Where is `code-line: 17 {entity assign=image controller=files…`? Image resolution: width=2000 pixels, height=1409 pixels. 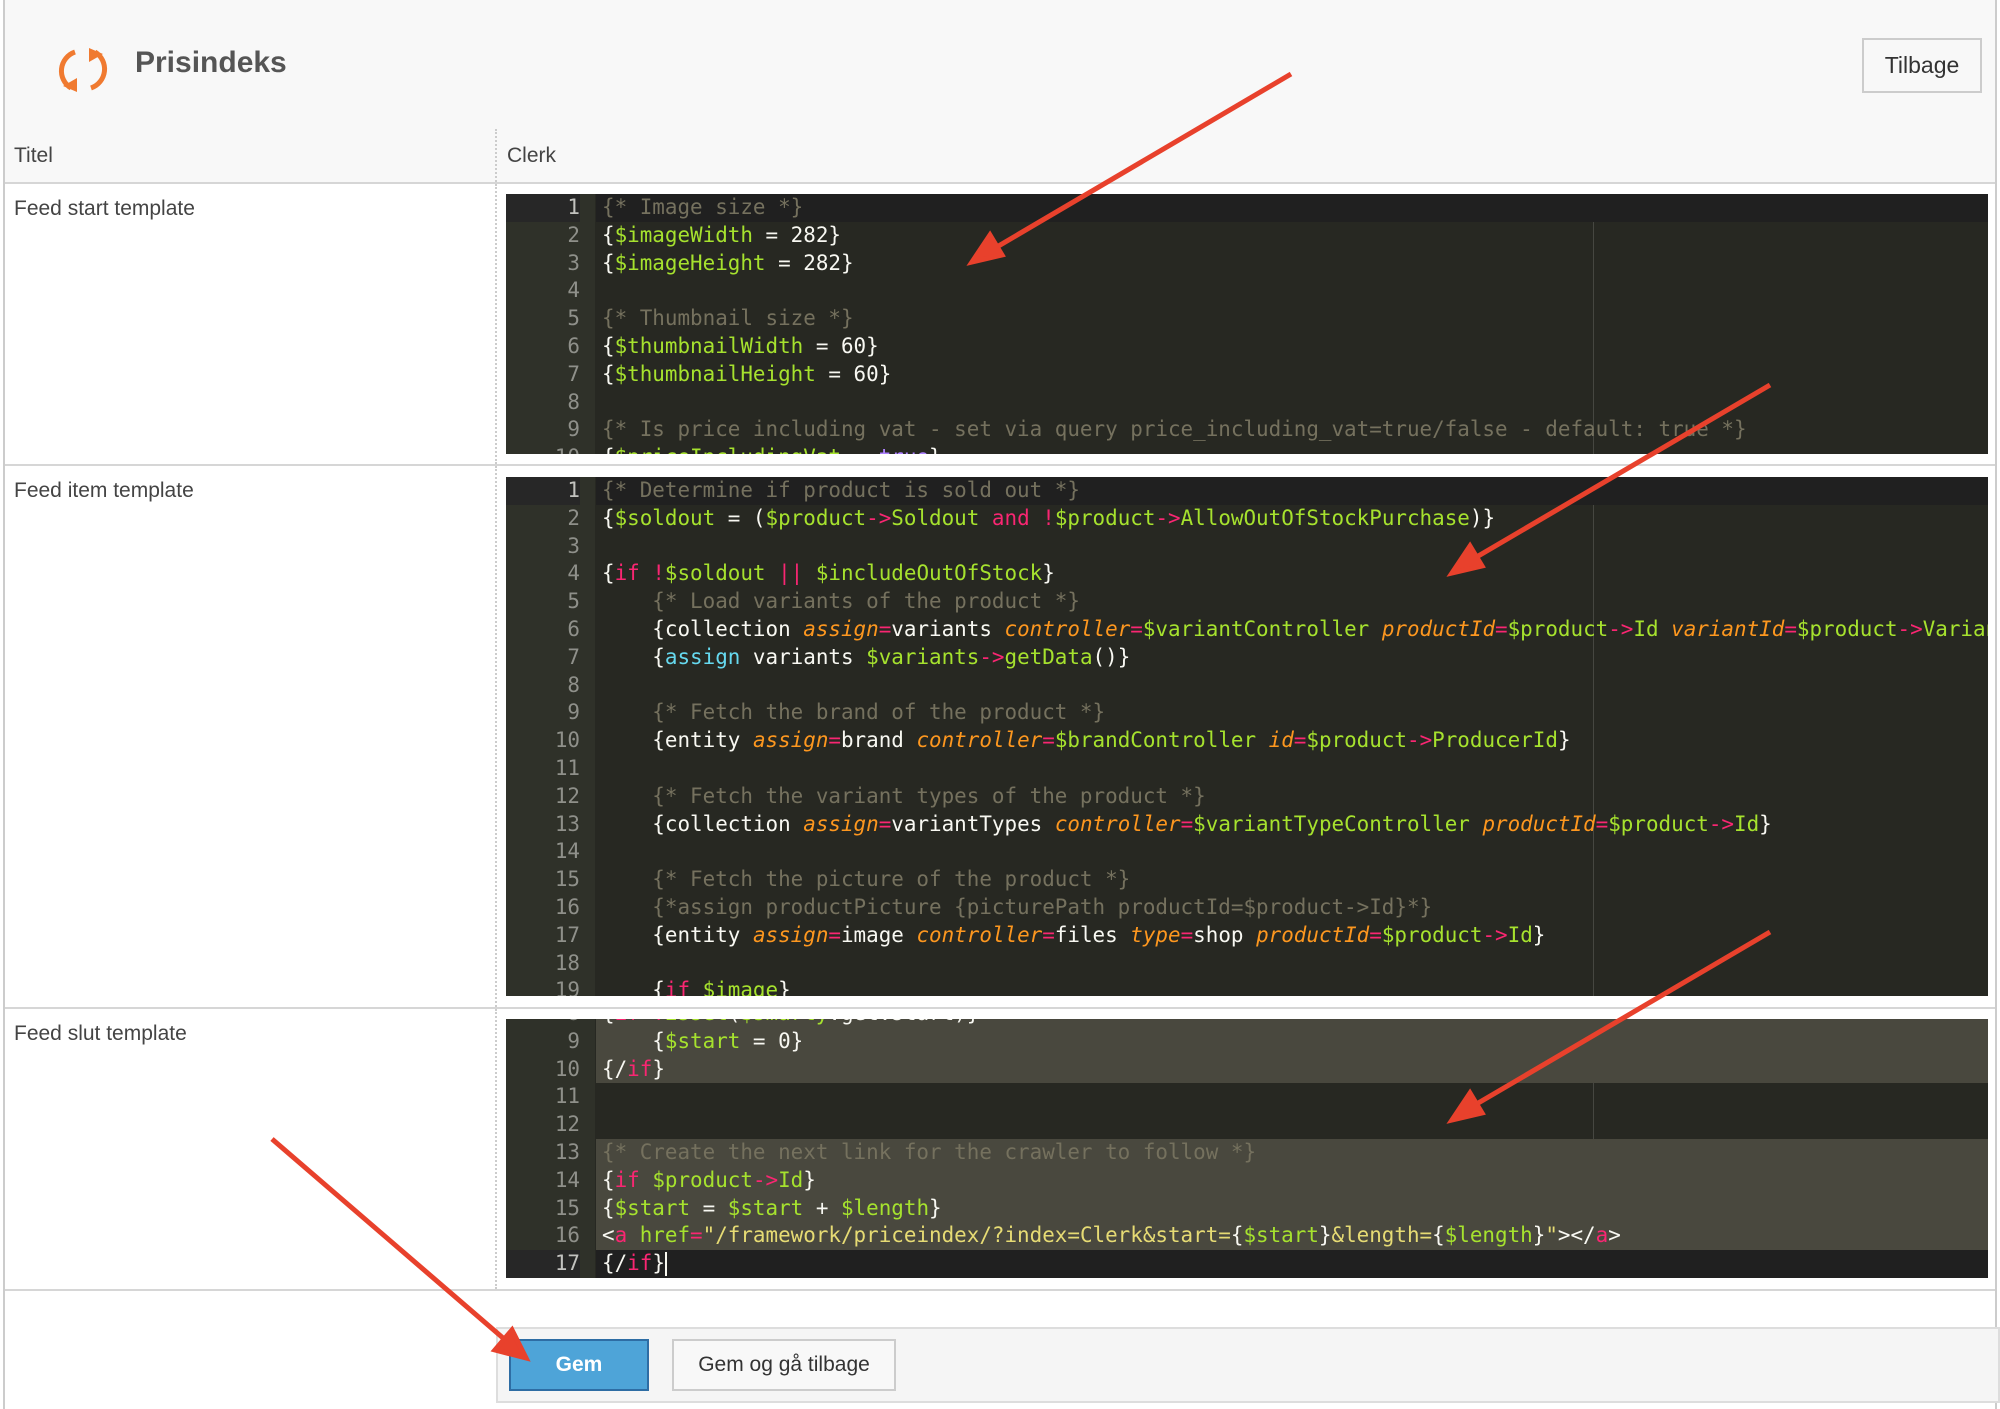
code-line: 17 {entity assign=image controller=files… is located at coordinates (1247, 936).